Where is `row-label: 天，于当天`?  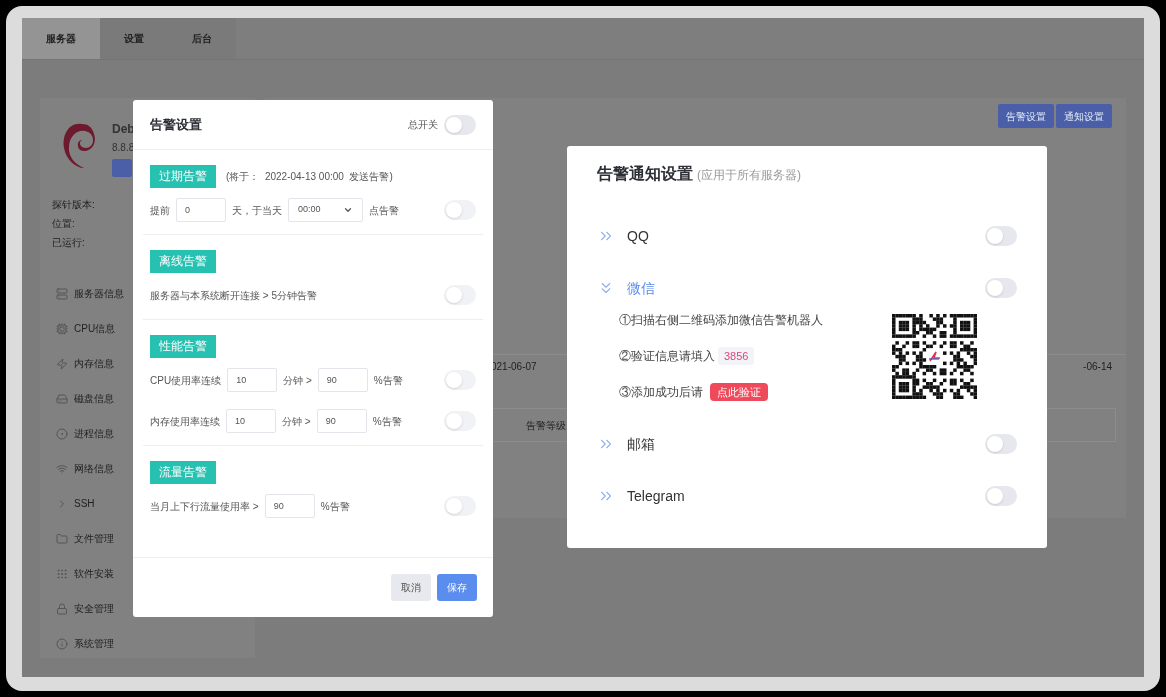 row-label: 天，于当天 is located at coordinates (257, 210).